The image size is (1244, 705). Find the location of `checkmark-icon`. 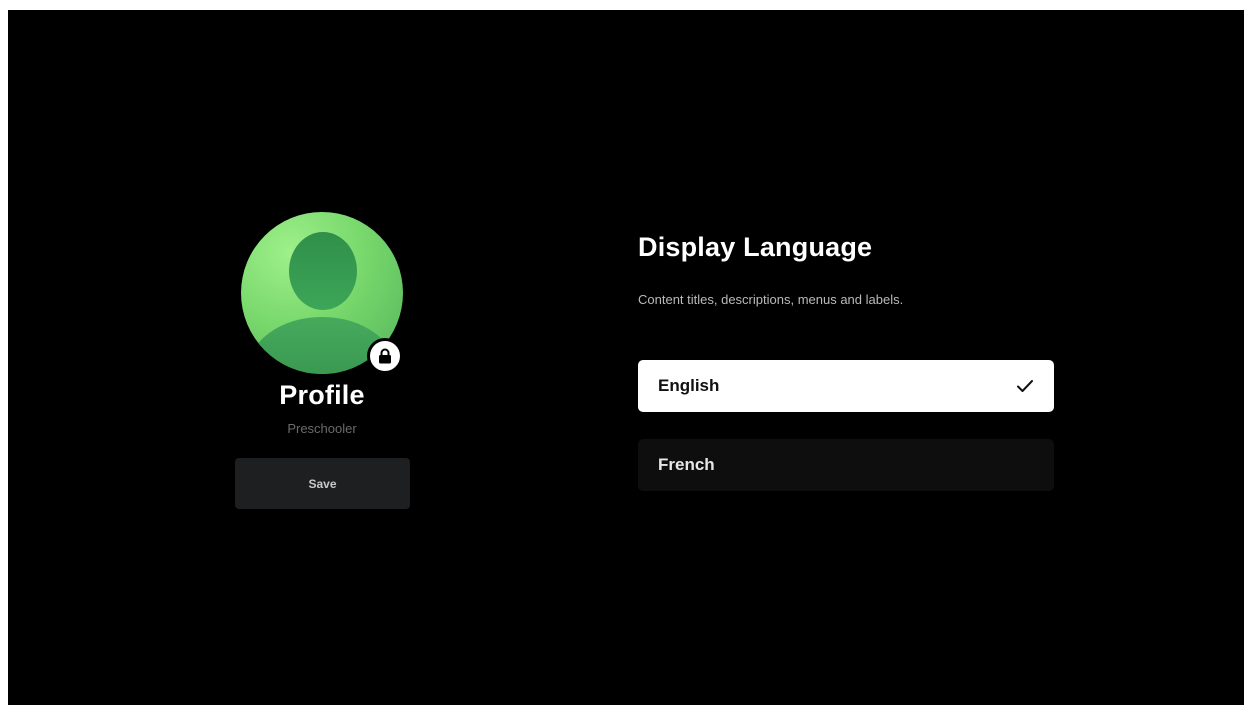

checkmark-icon is located at coordinates (1025, 386).